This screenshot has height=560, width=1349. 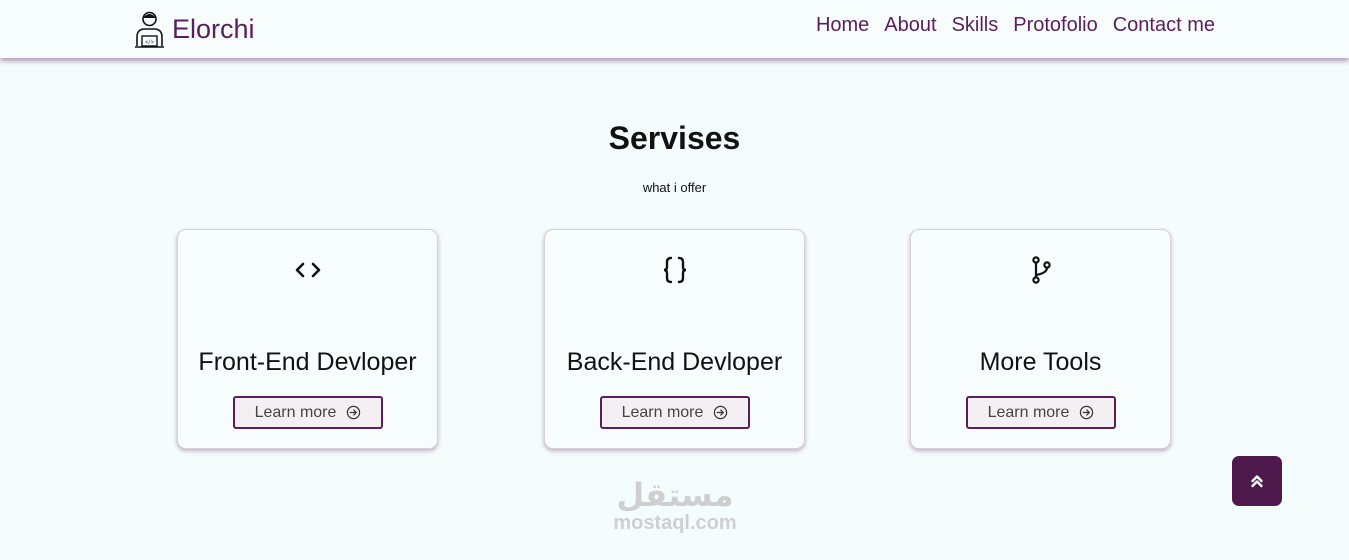 I want to click on watermark-latin: mostaql.com, so click(x=675, y=523).